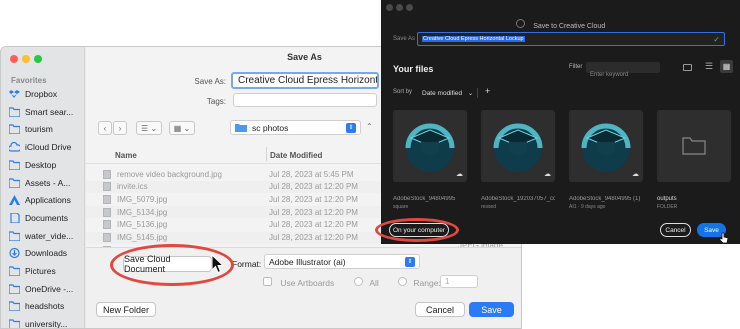 The width and height of the screenshot is (740, 329). Describe the element at coordinates (635, 174) in the screenshot. I see `cloud-icon: ☁` at that location.